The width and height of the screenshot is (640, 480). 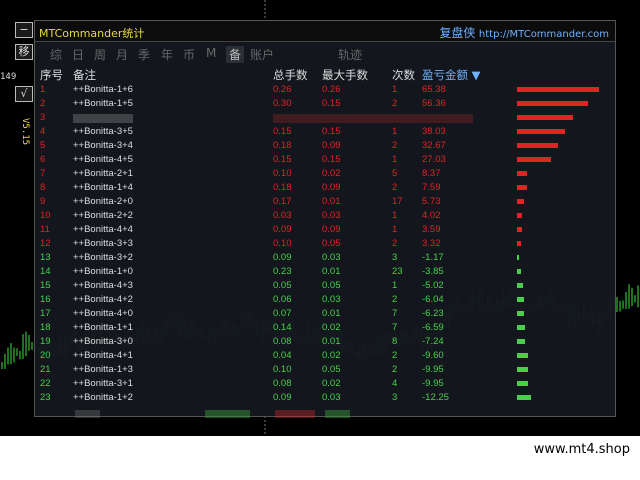 I want to click on tab-8: 备, so click(x=235, y=54).